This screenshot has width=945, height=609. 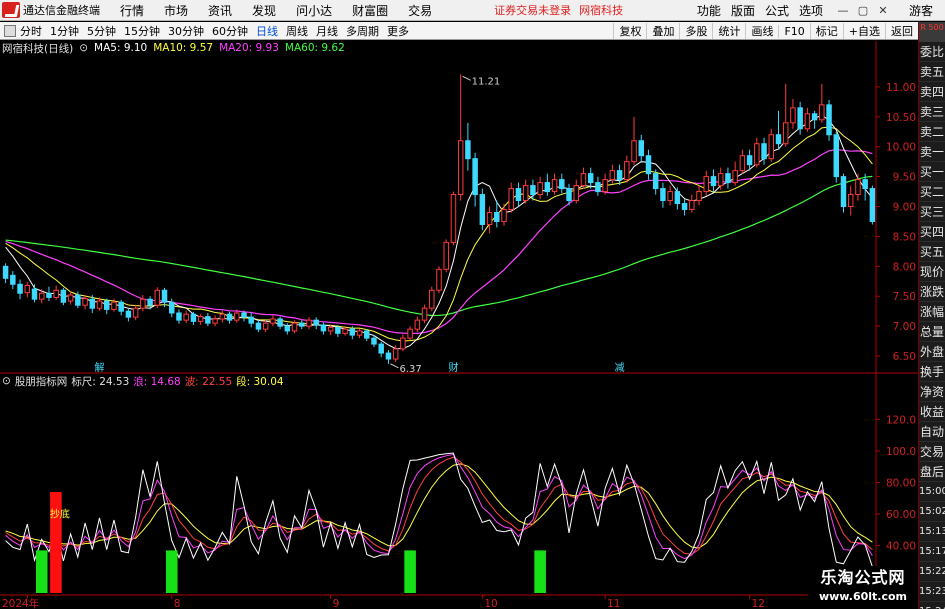 What do you see at coordinates (362, 31) in the screenshot?
I see `period-tab-multi: 多周期` at bounding box center [362, 31].